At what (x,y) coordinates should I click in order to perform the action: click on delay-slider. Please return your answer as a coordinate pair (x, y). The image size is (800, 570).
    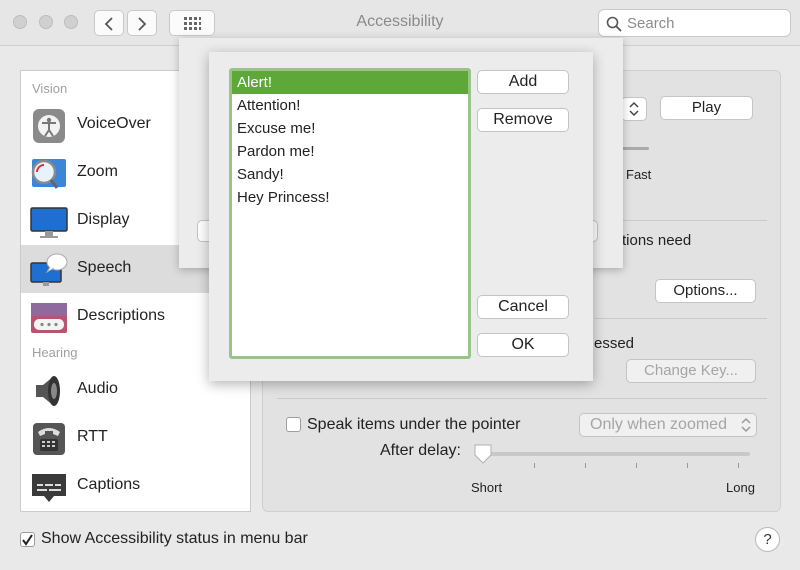
    Looking at the image, I should click on (611, 458).